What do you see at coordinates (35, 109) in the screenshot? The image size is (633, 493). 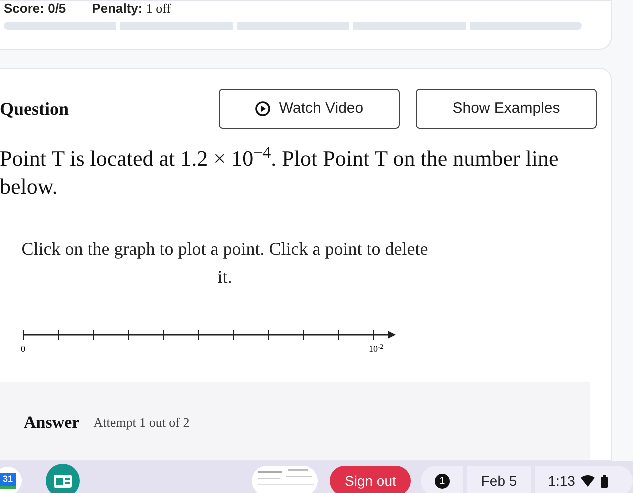 I see `question-heading: Question` at bounding box center [35, 109].